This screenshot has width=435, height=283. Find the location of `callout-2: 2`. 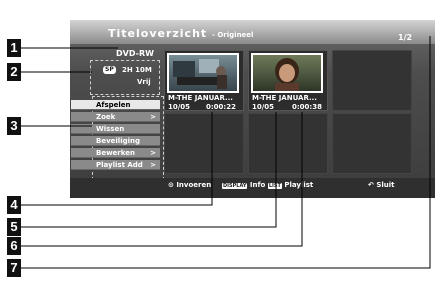

callout-2: 2 is located at coordinates (14, 72).